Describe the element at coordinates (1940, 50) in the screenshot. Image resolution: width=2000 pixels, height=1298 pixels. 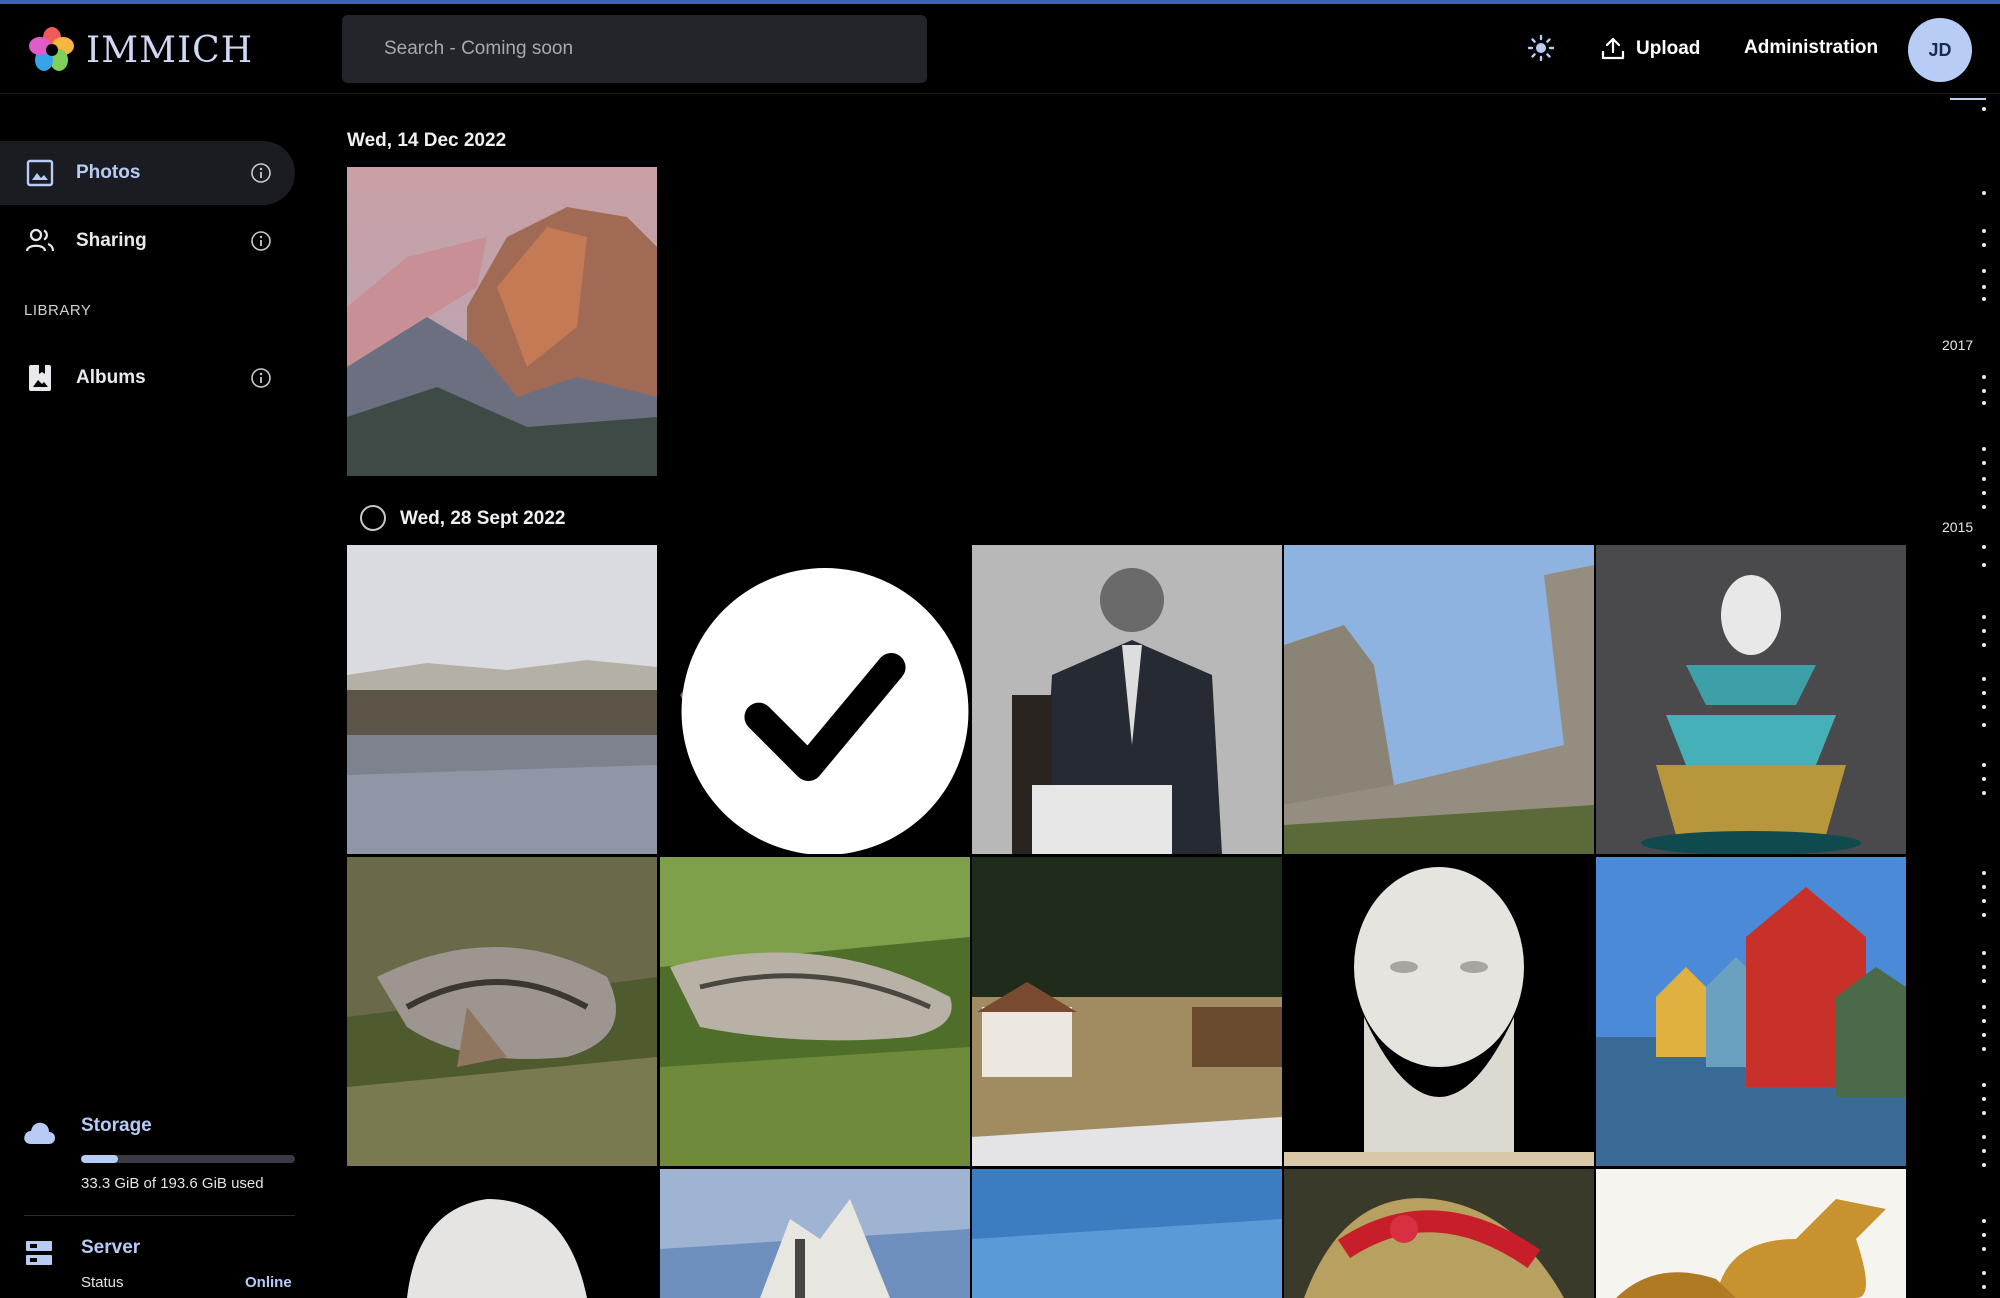
I see `user-avatar: JD` at that location.